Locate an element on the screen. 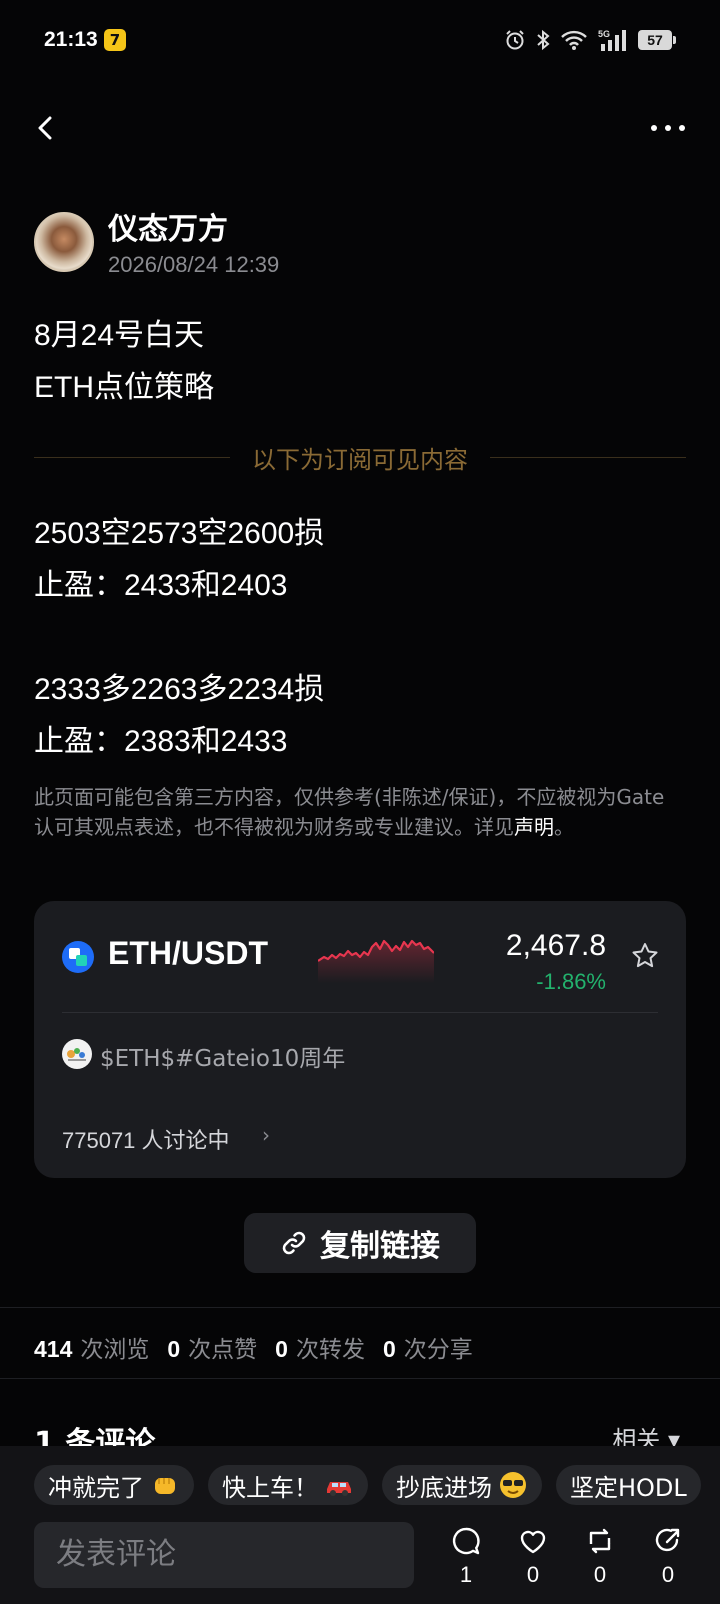 The height and width of the screenshot is (1604, 720). post-content-block-2: 2333多2263多2234损 止盈：2383和2433 is located at coordinates (179, 716).